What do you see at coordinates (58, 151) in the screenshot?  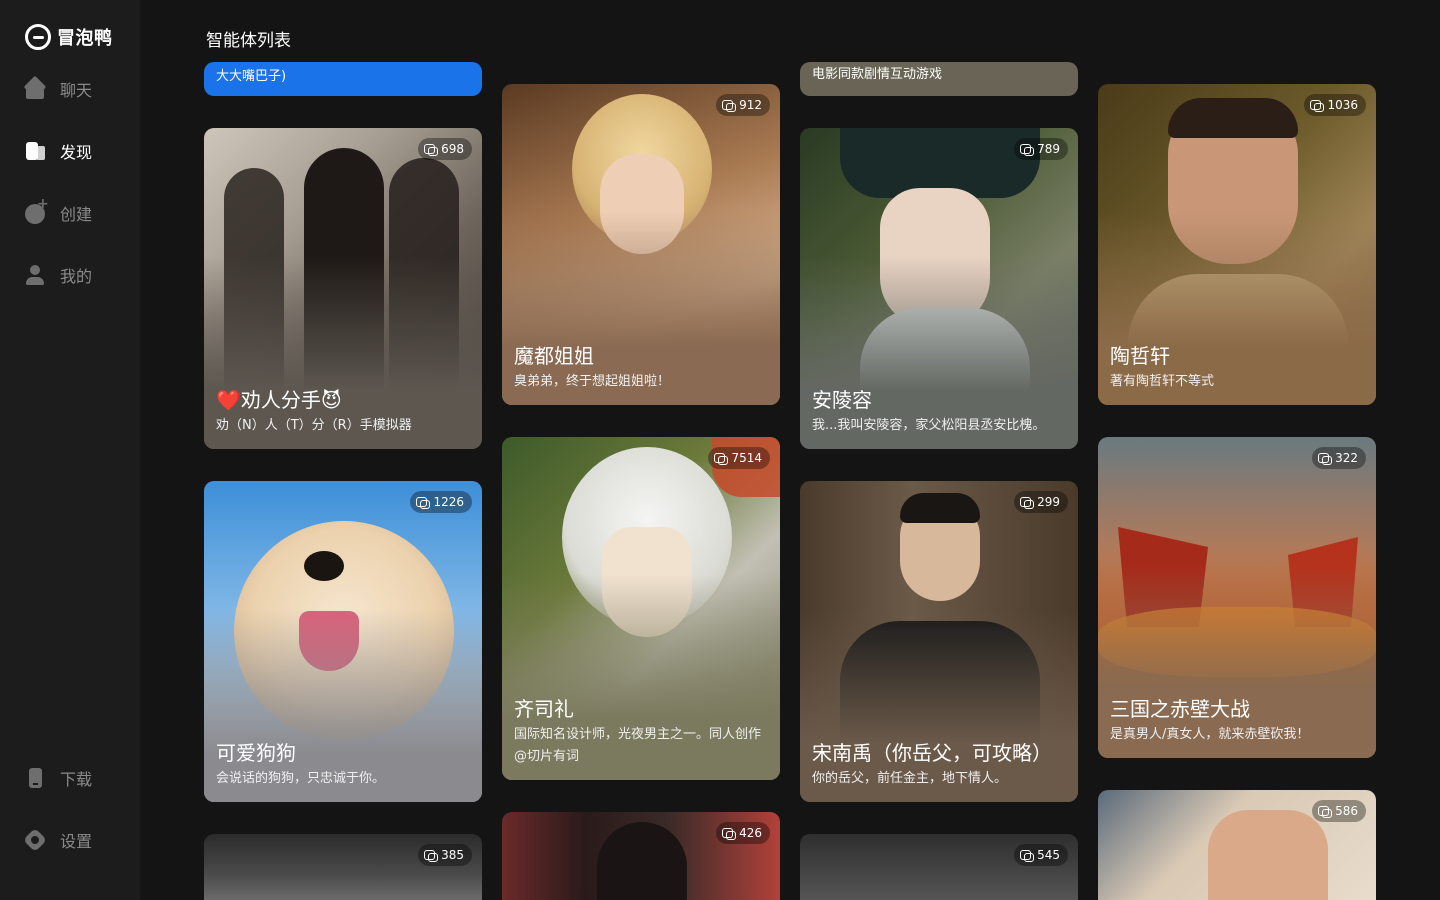 I see `sidebar-item-discover: 发现` at bounding box center [58, 151].